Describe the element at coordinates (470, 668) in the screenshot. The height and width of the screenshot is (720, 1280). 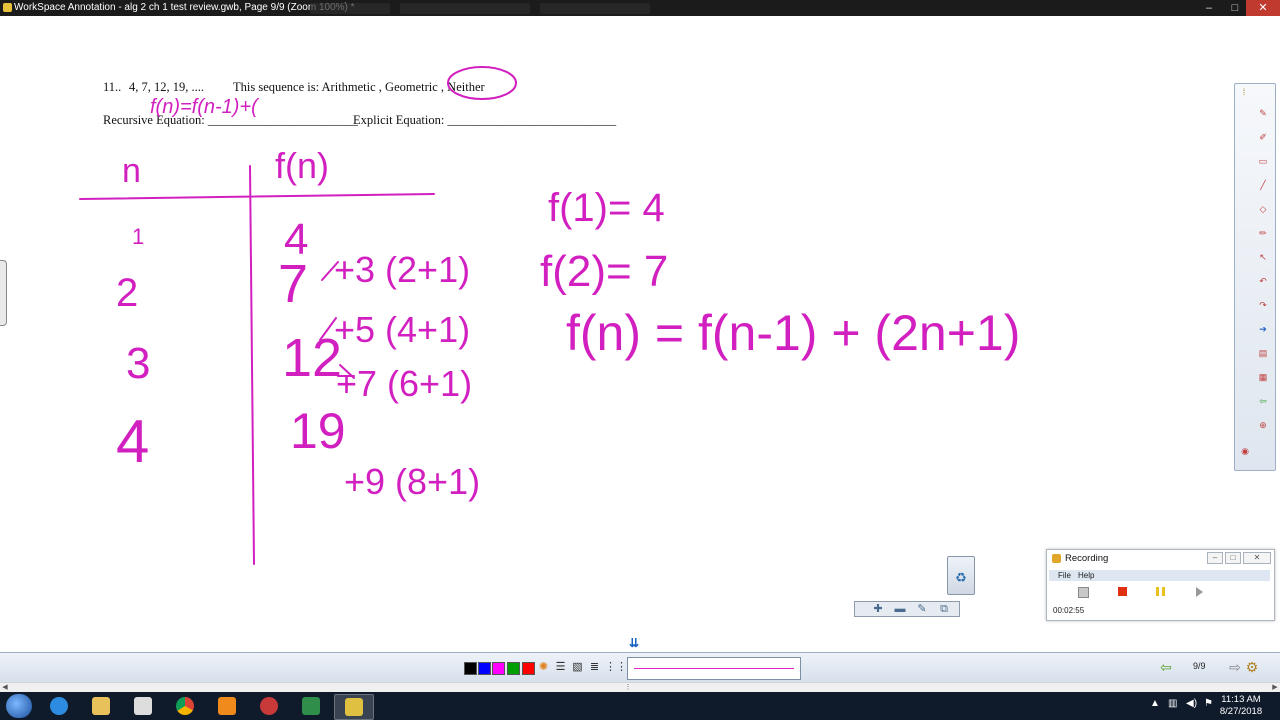
I see `color-swatch-black` at that location.